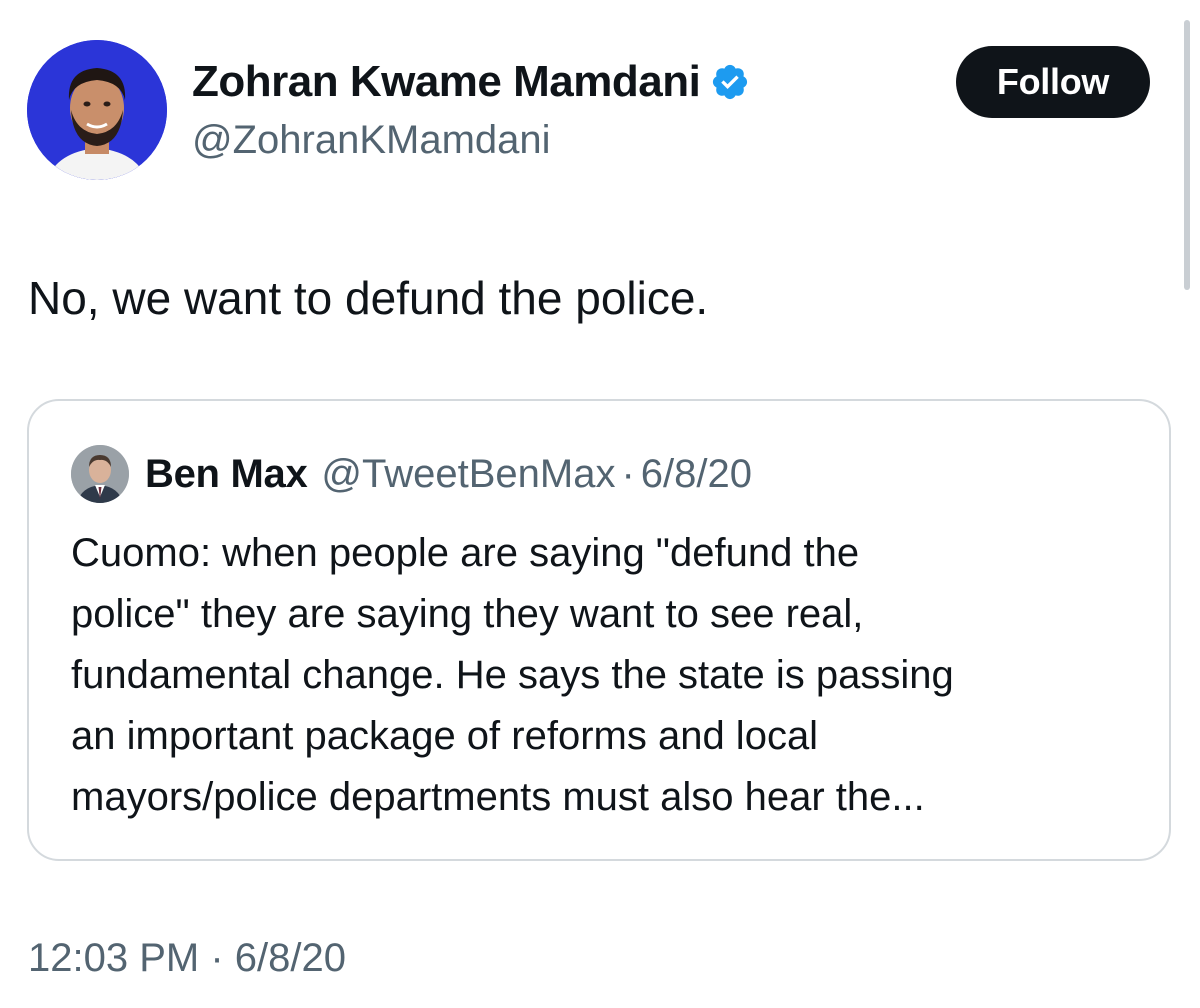  I want to click on author-handle: @ZohranKMamdani, so click(371, 140).